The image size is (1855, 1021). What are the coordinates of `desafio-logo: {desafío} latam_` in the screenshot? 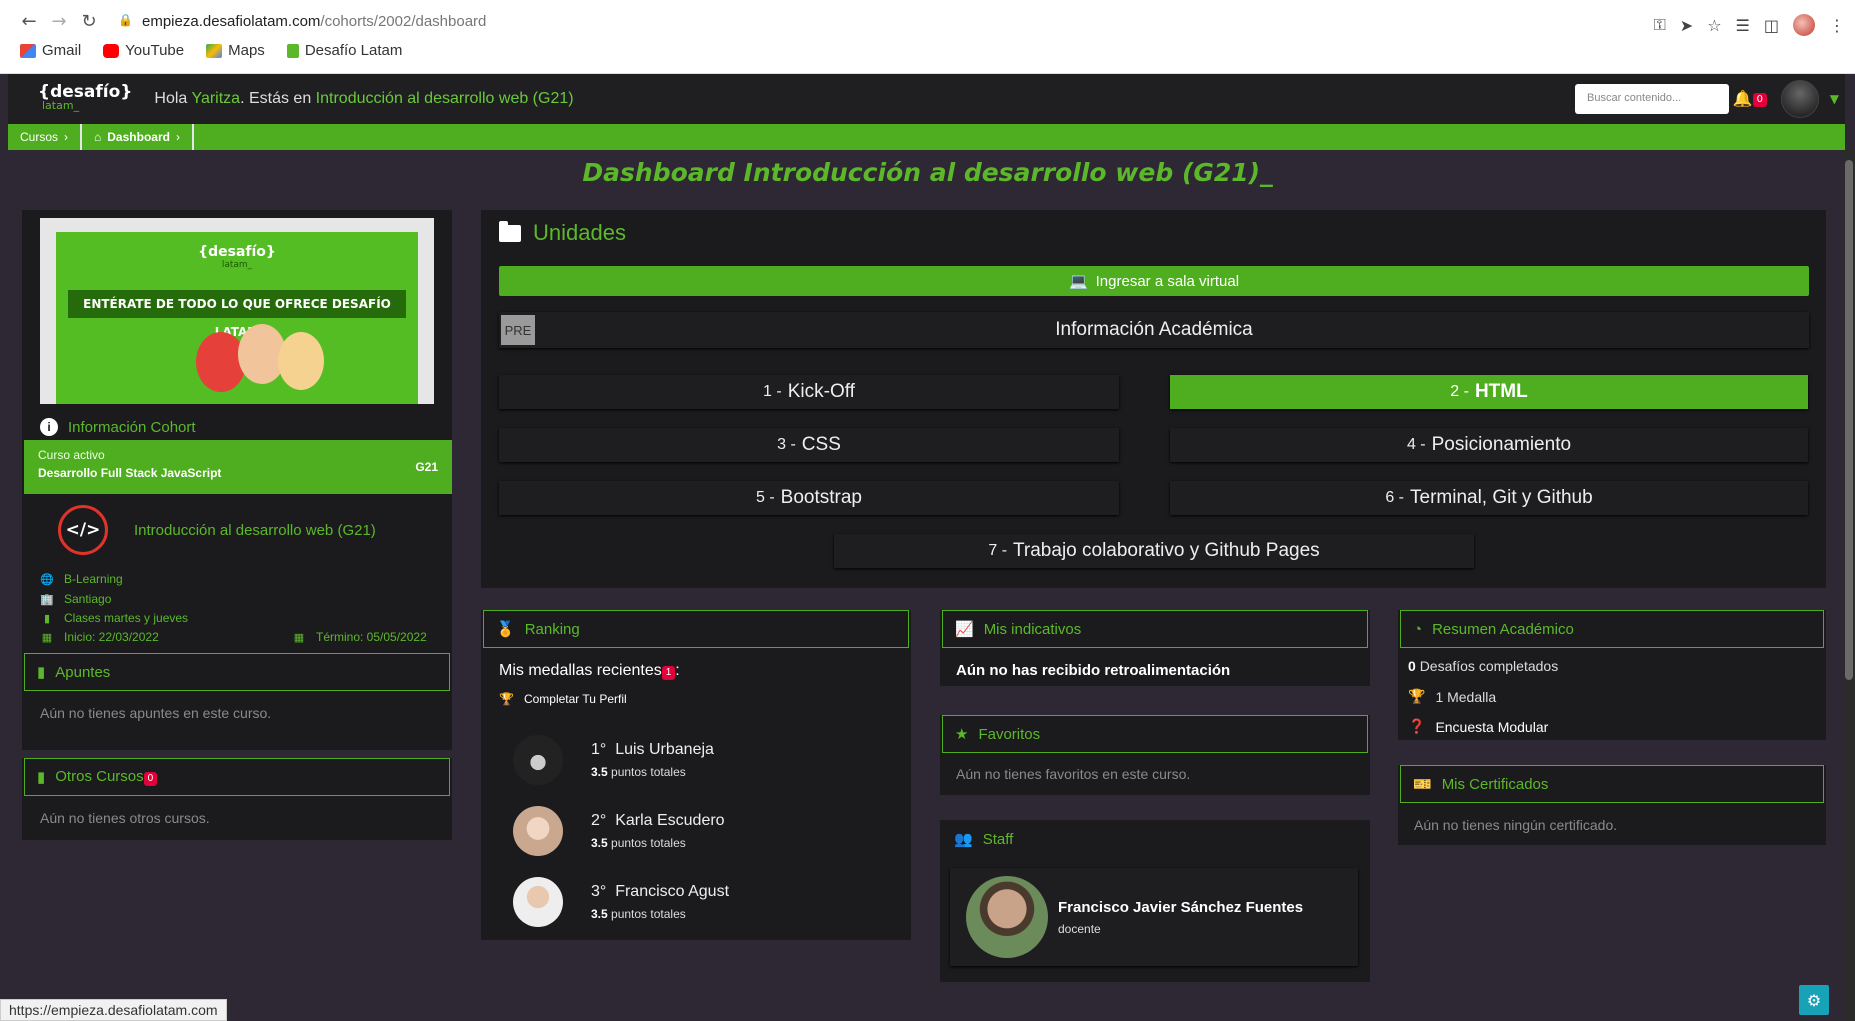 It's located at (85, 98).